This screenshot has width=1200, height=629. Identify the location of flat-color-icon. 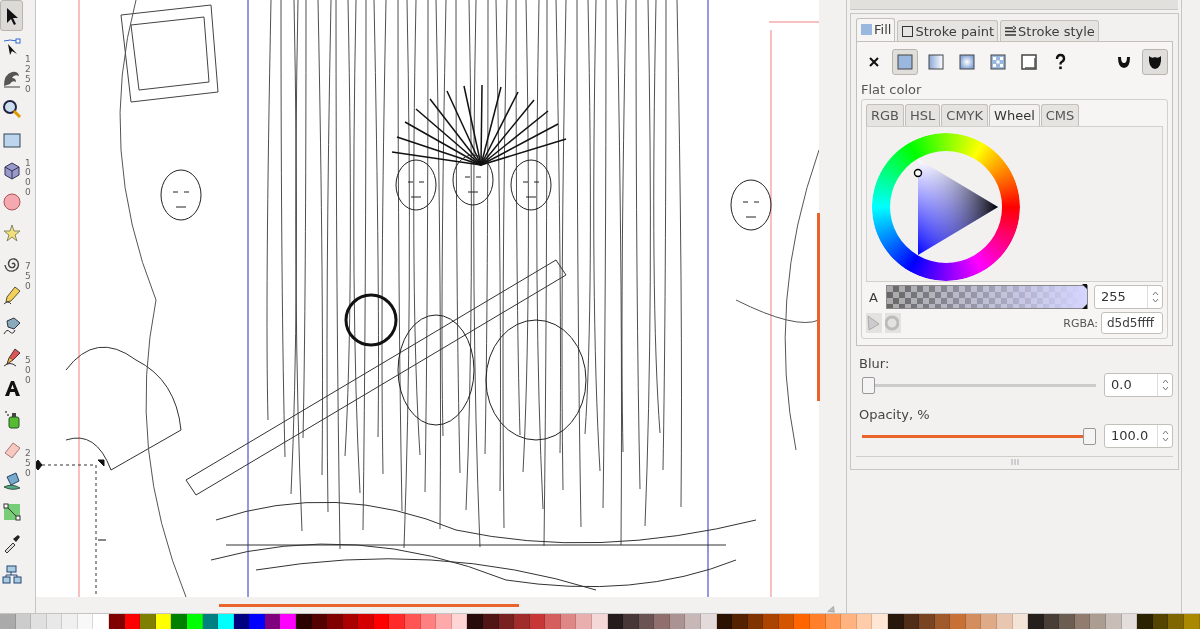
(905, 62).